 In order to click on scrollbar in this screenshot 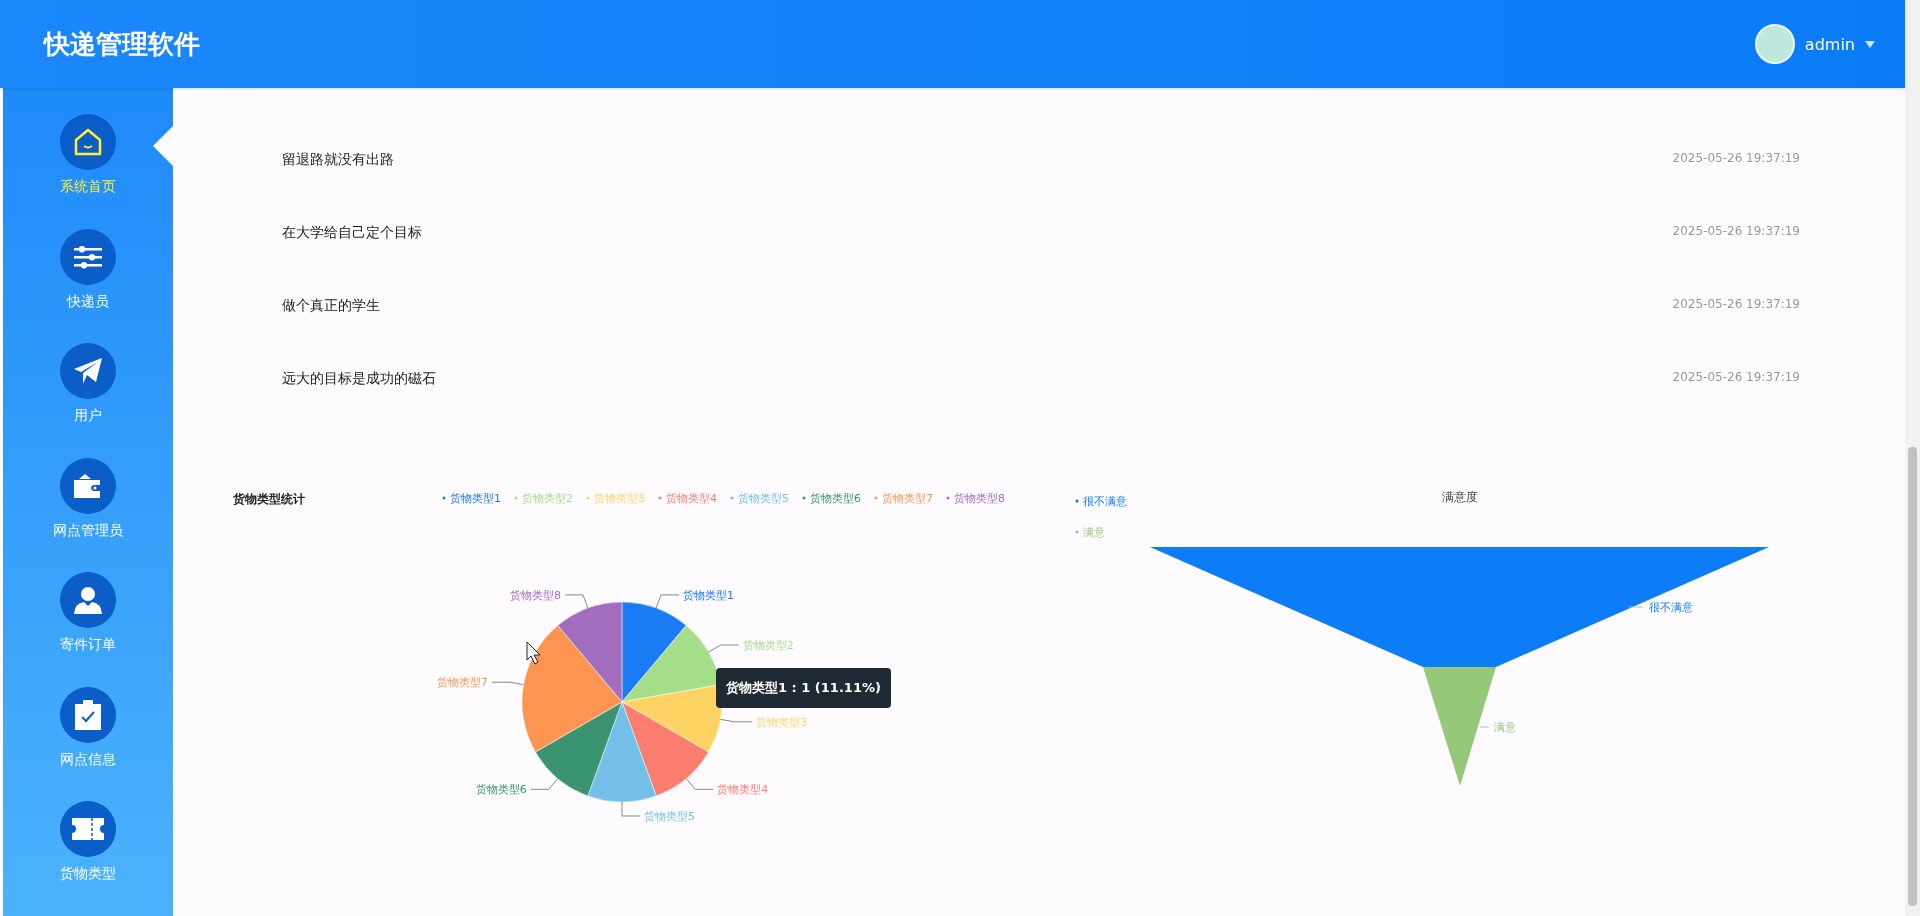, I will do `click(1912, 458)`.